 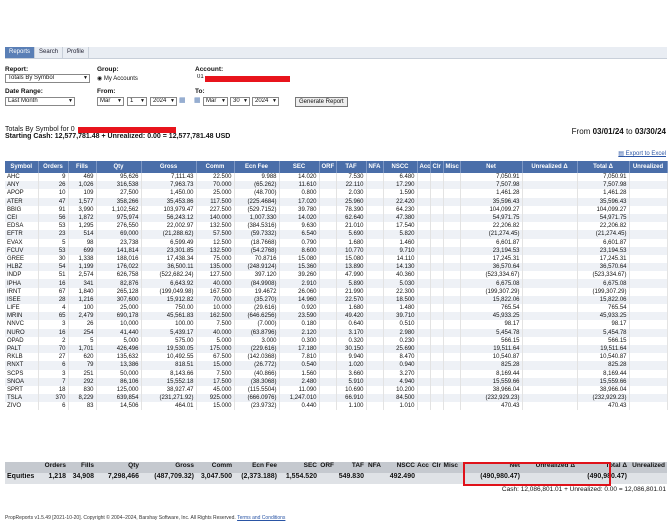 I want to click on column-header: TAF, so click(x=351, y=167).